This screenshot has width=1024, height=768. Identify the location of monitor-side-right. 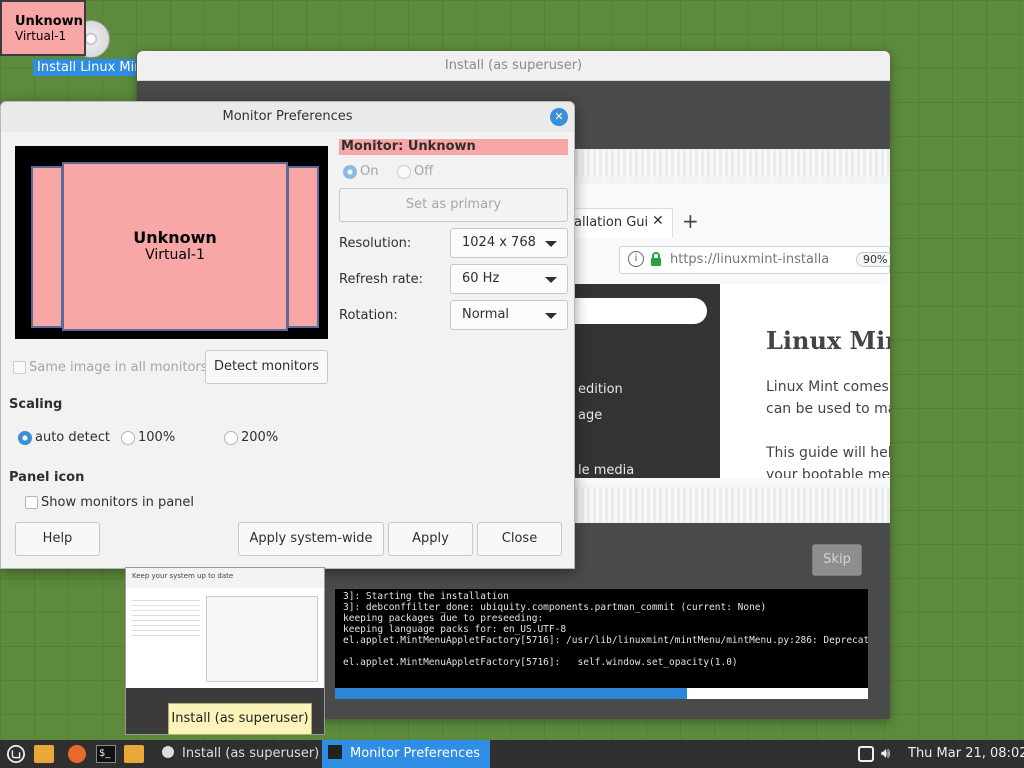
(303, 247).